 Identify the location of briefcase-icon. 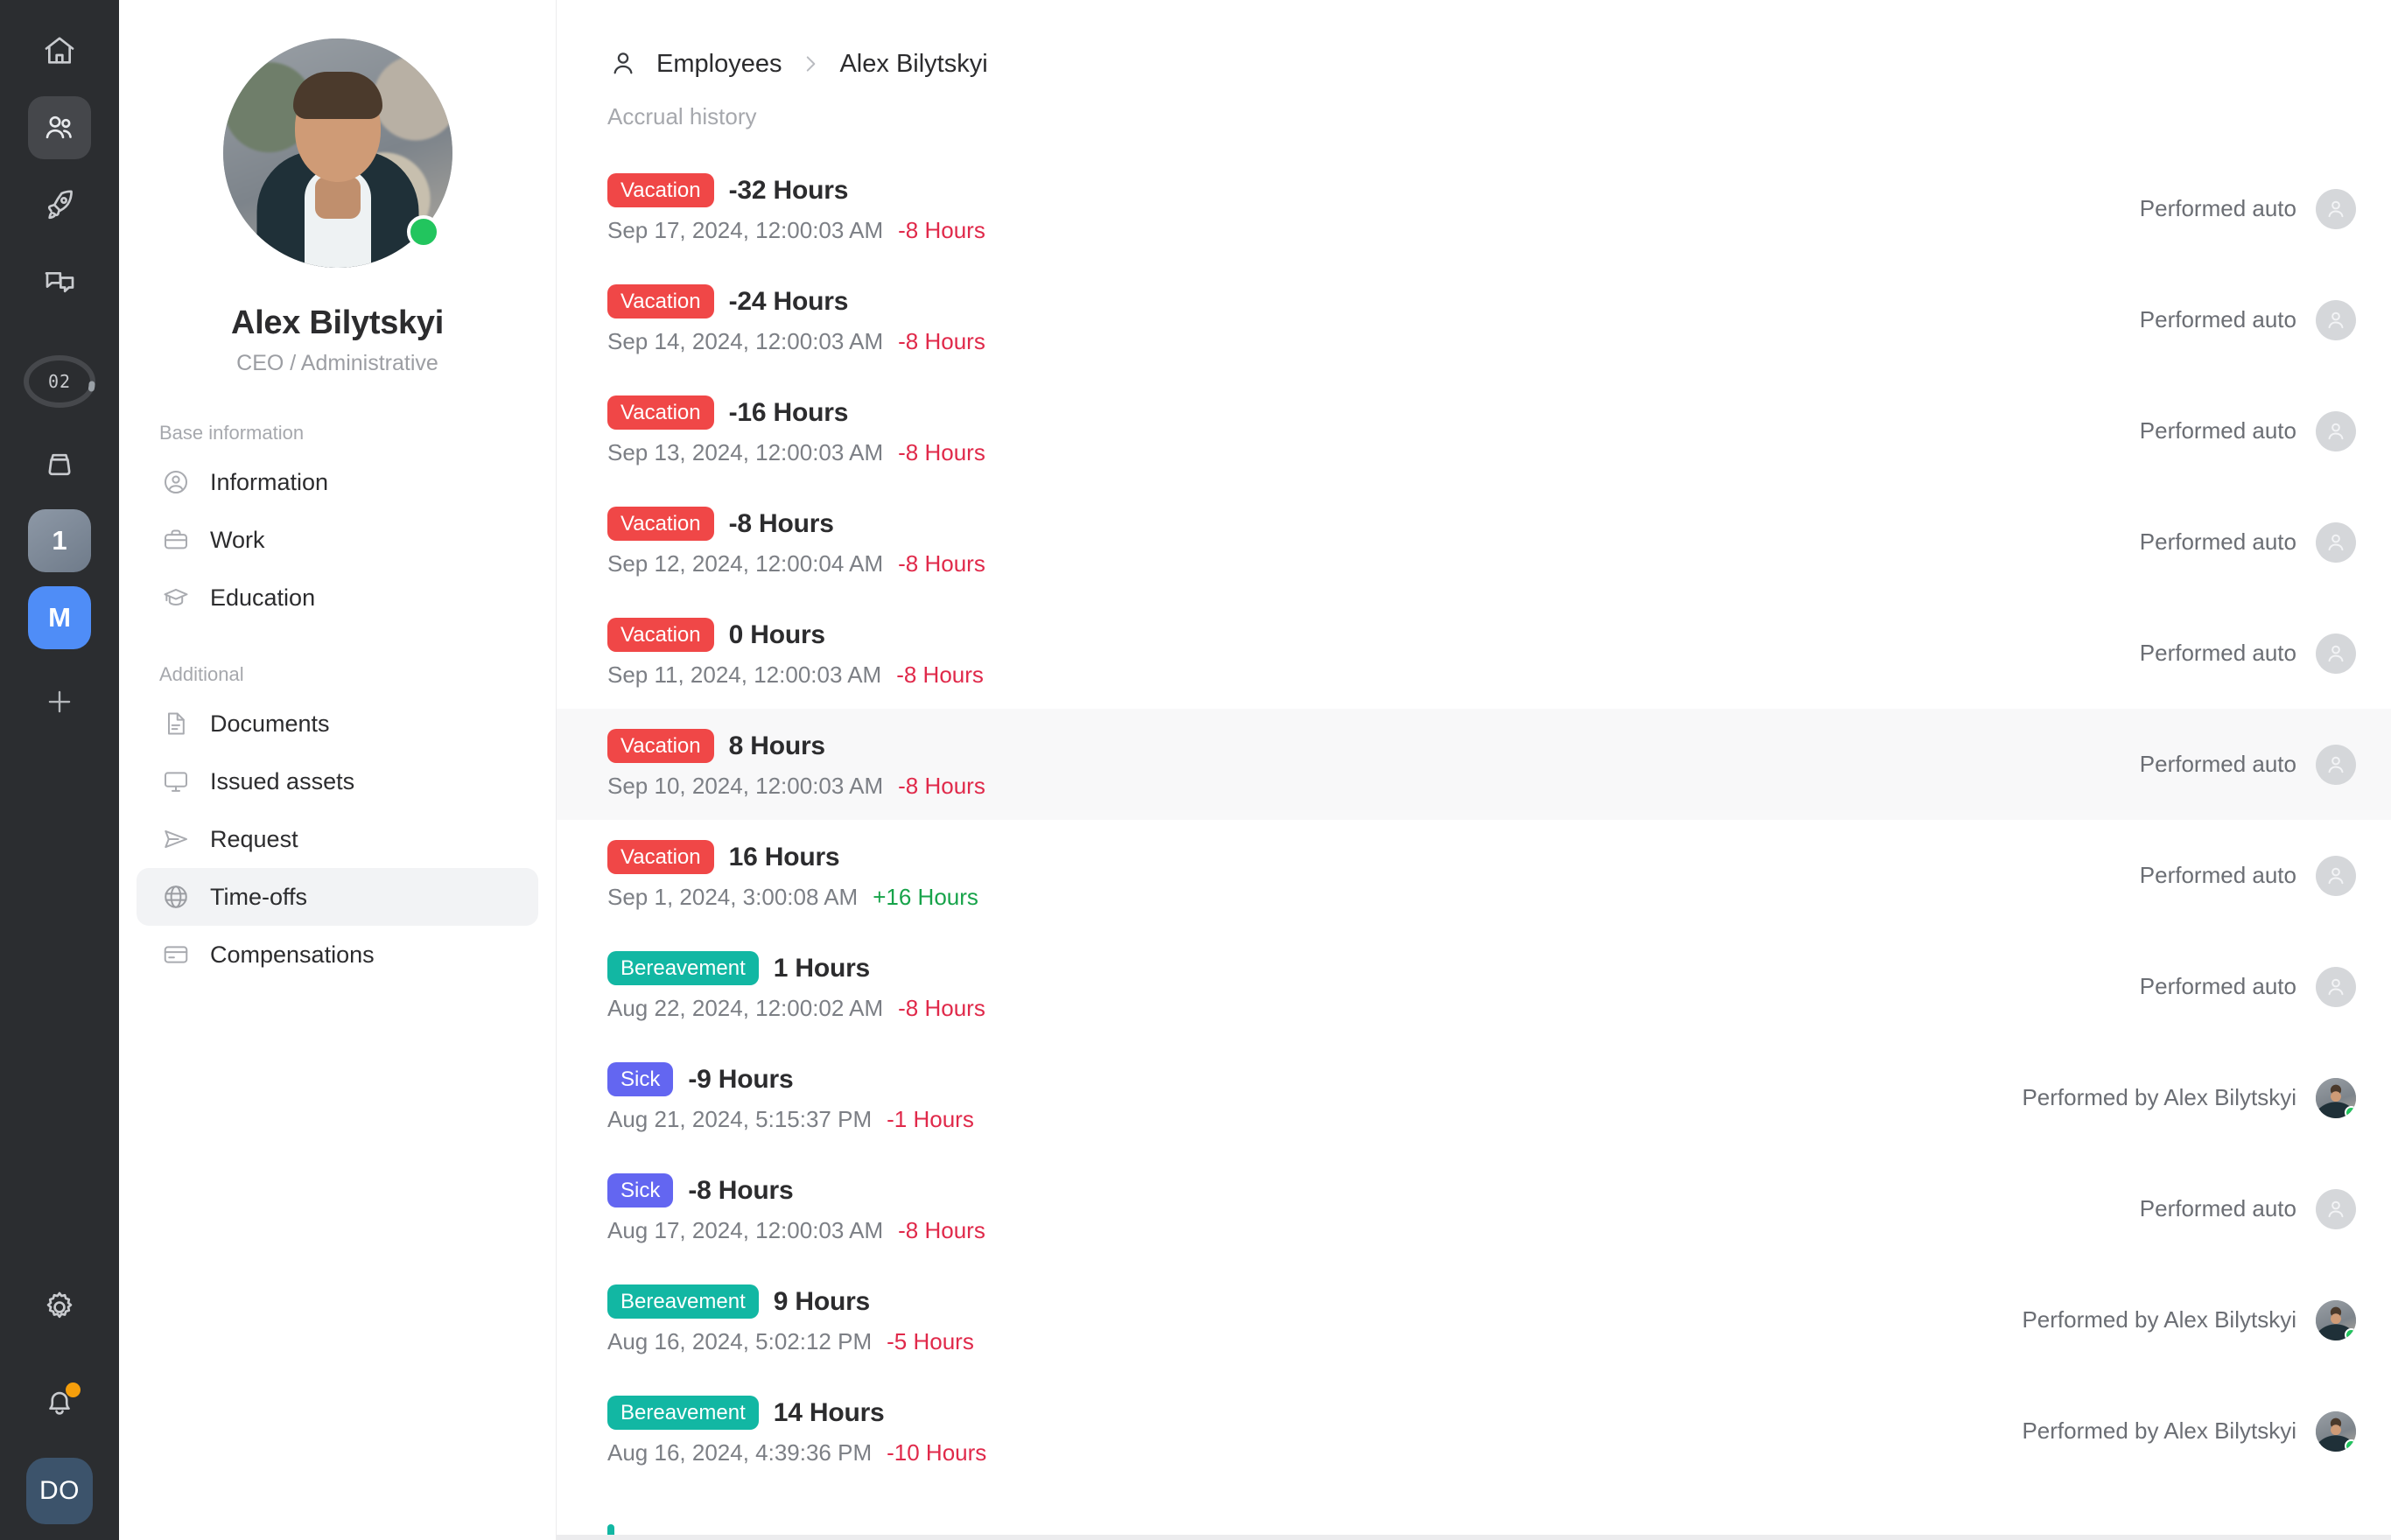
(176, 540).